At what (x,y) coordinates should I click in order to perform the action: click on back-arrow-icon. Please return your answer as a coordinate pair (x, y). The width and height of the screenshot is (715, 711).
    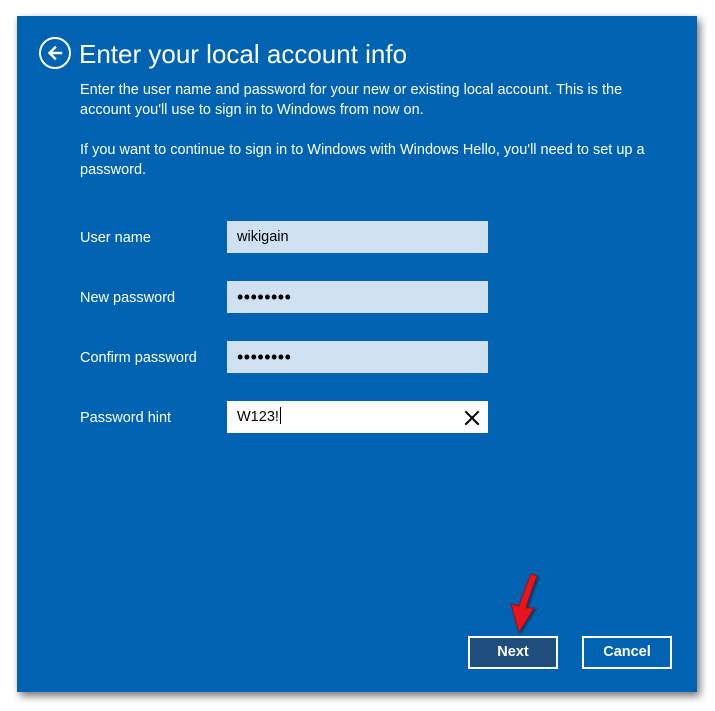
    Looking at the image, I should click on (55, 53).